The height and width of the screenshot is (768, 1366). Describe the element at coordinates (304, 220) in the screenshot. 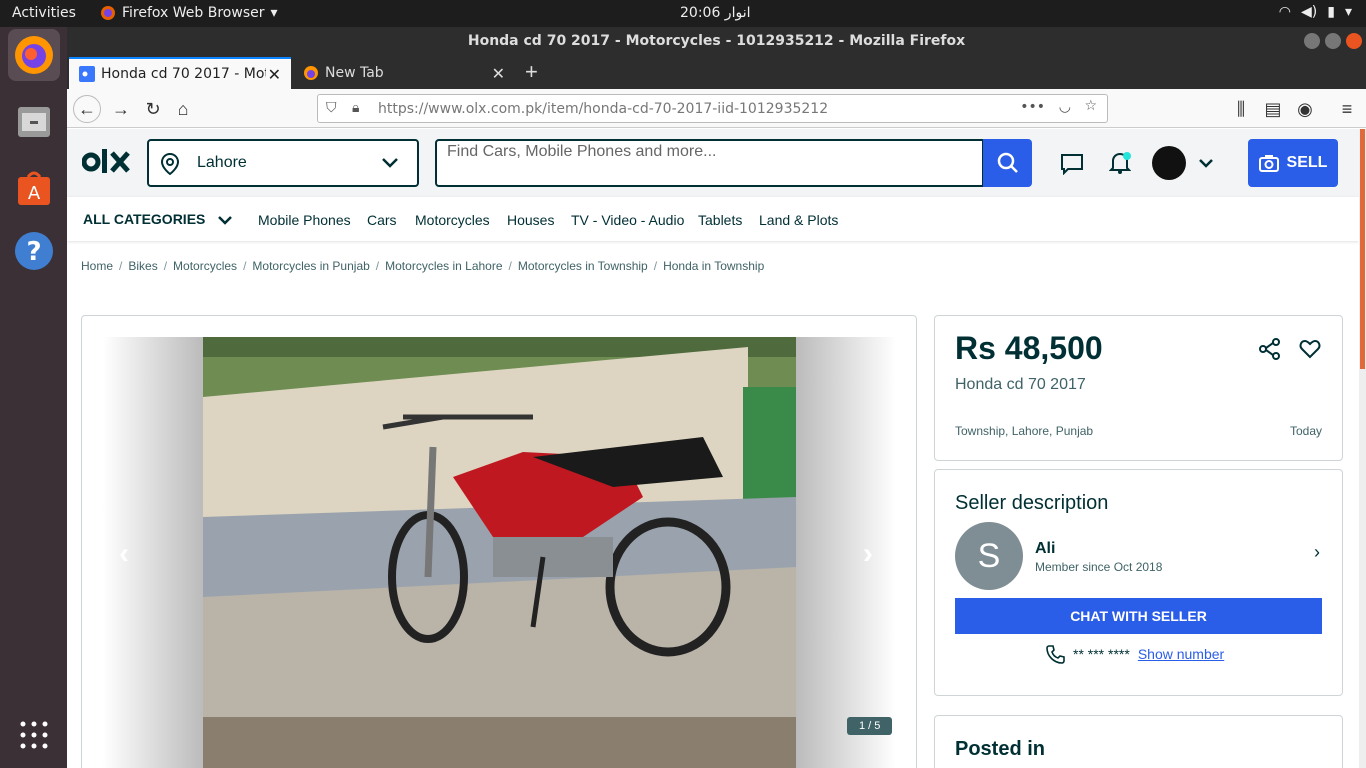

I see `category-link: Mobile Phones` at that location.